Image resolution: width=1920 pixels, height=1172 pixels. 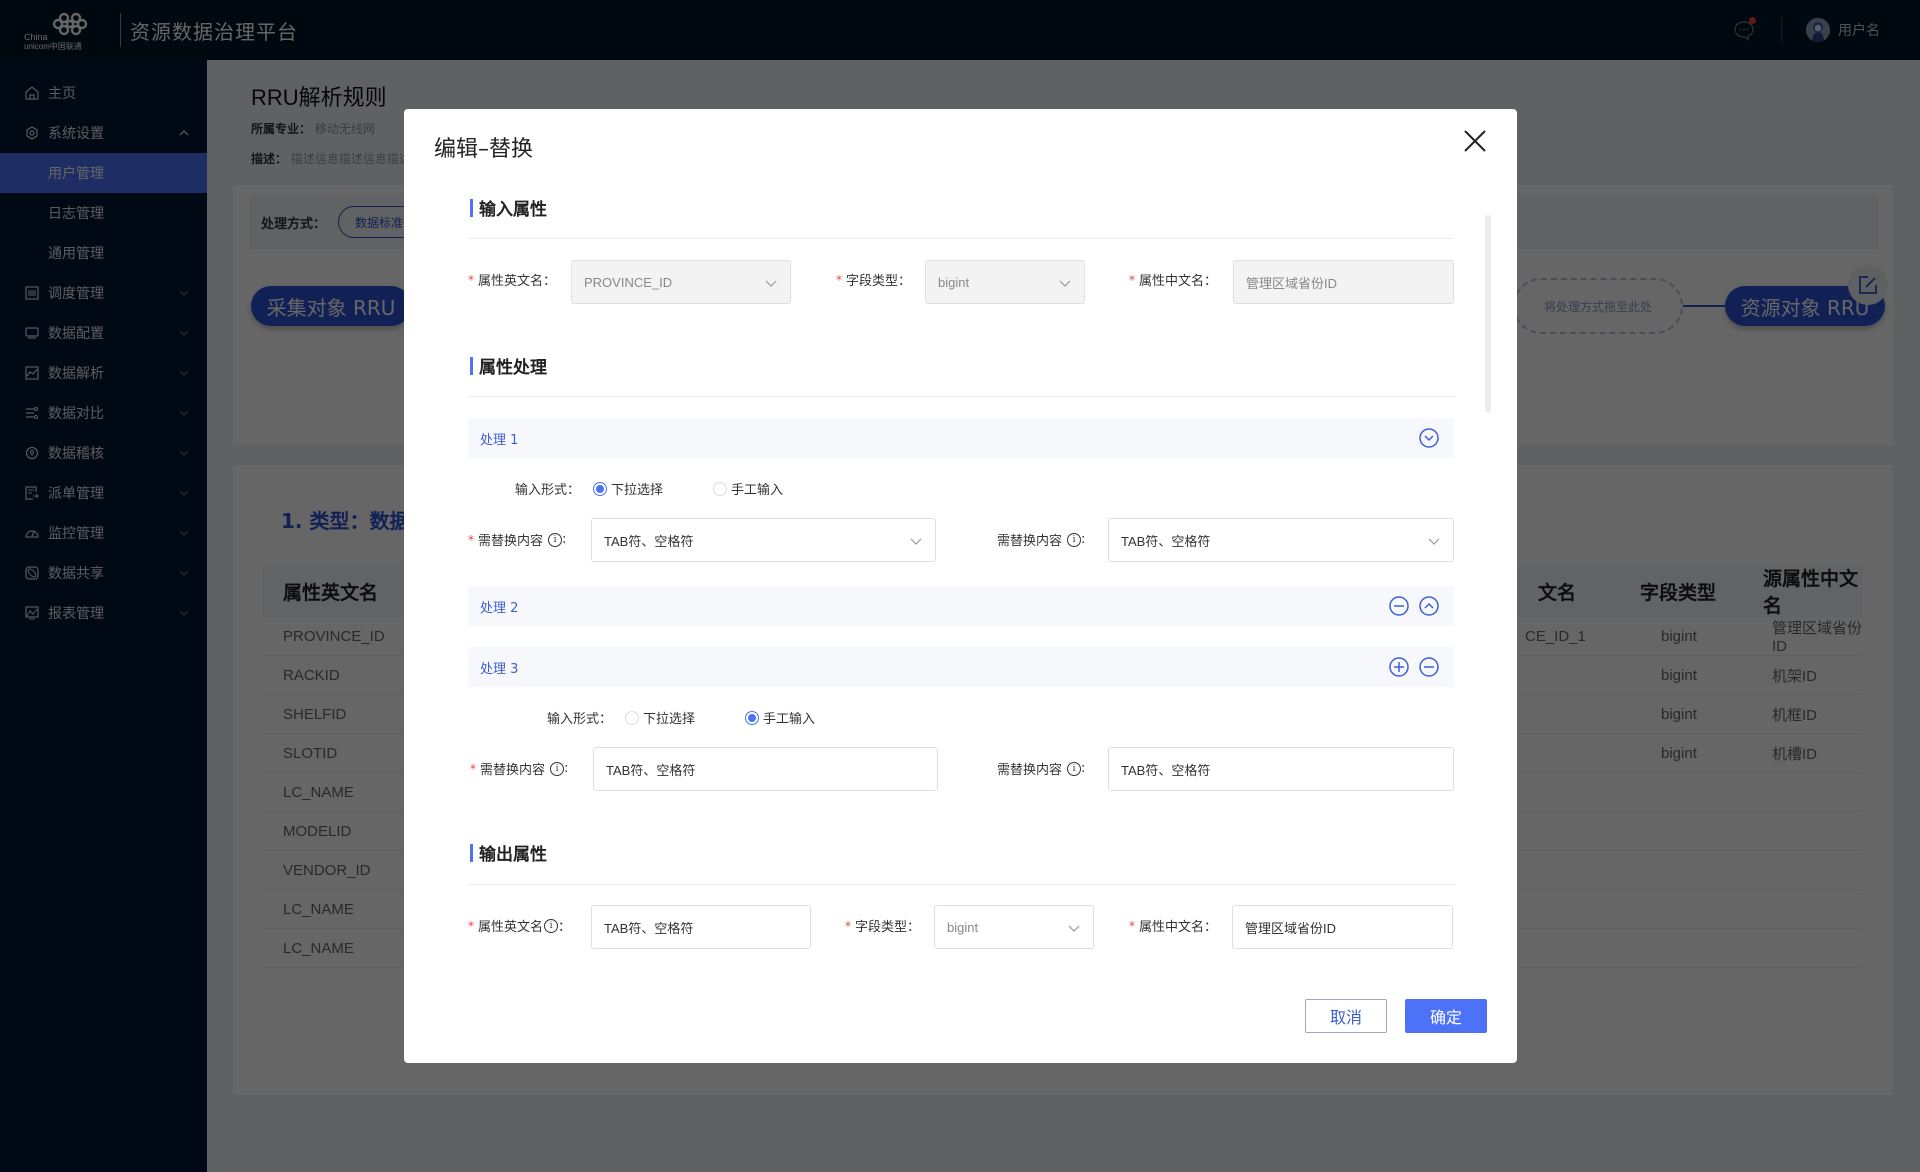 I want to click on step-3-right-input: TAB符、空格符, so click(x=1281, y=769).